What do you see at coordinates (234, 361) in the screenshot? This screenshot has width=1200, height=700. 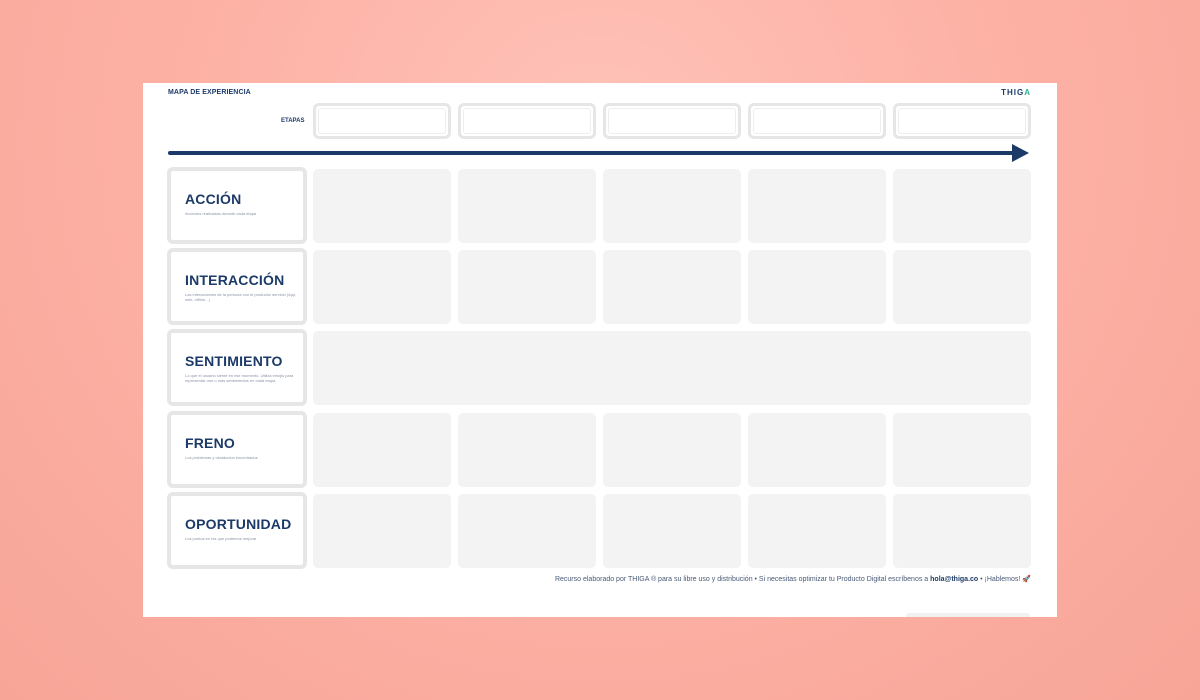 I see `row-title: SENTIMIENTO` at bounding box center [234, 361].